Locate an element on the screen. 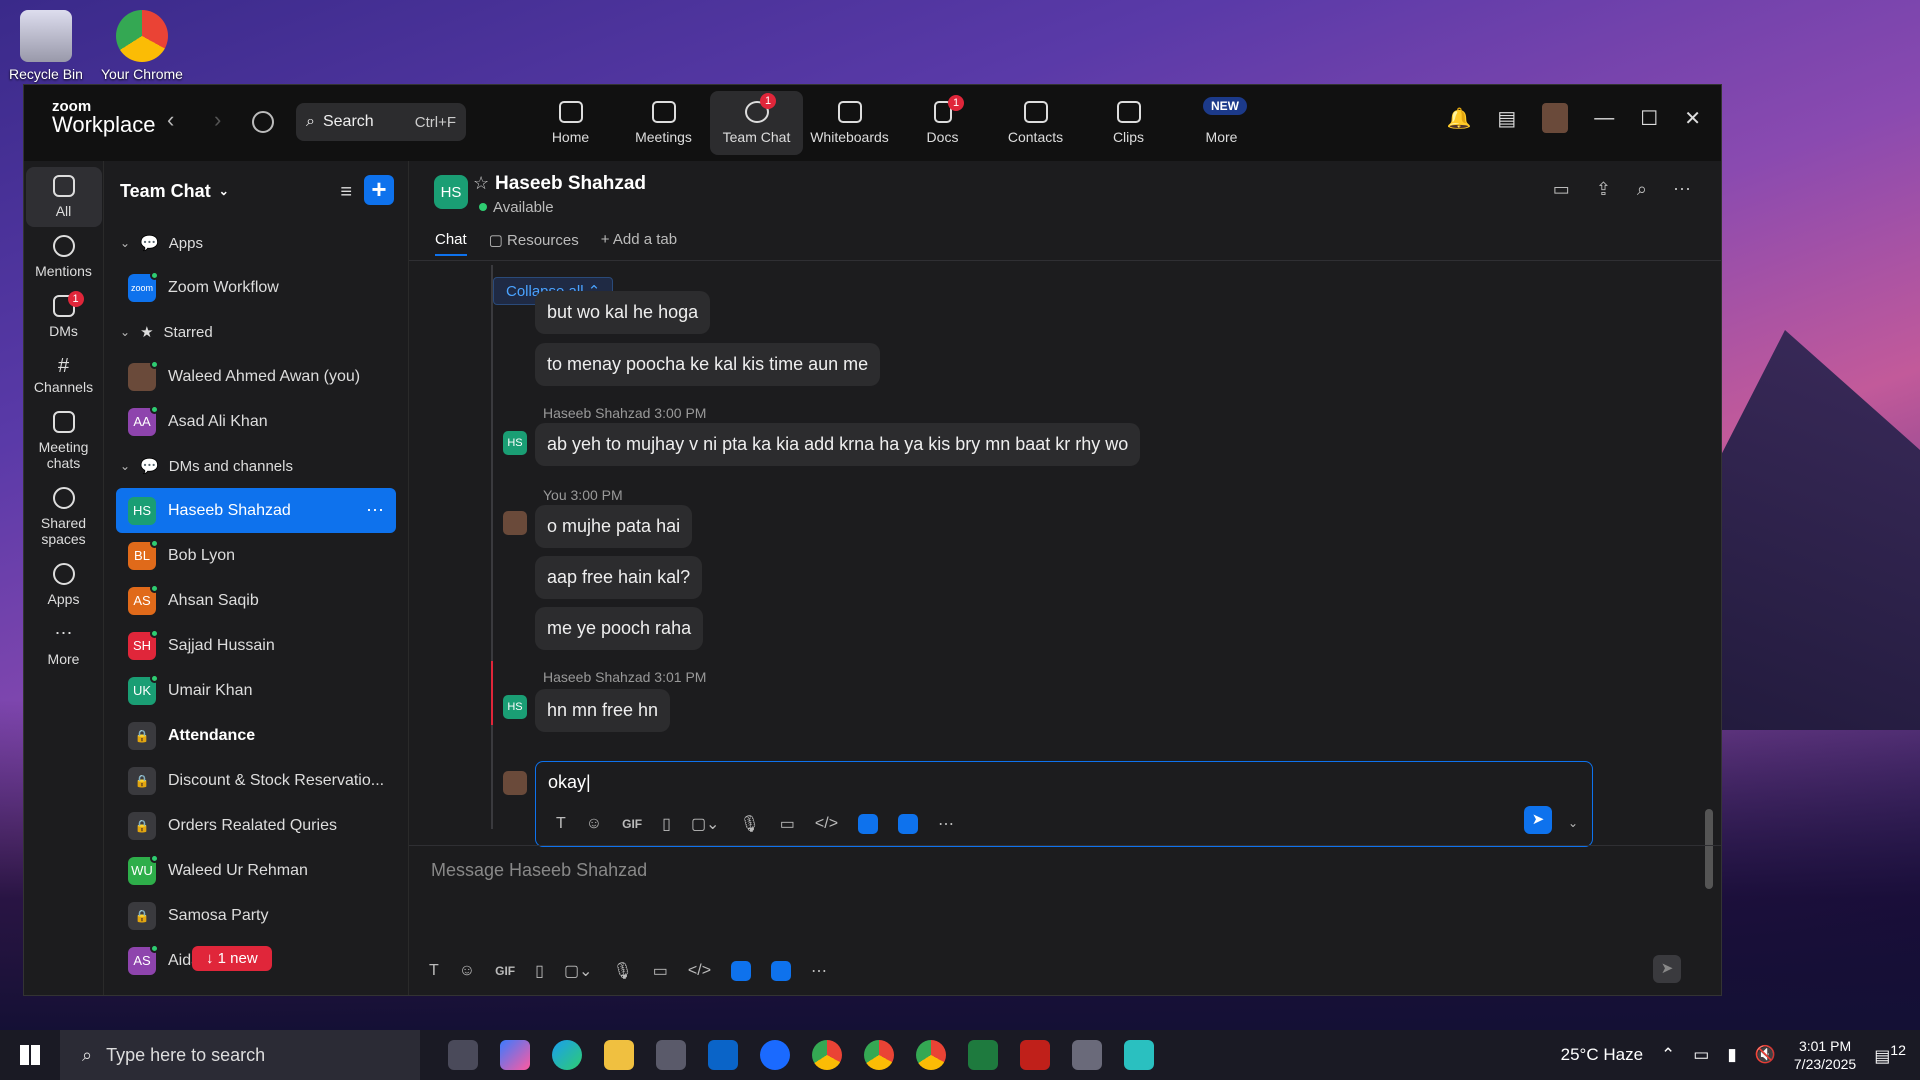  tab-add: + Add a tab is located at coordinates (639, 243).